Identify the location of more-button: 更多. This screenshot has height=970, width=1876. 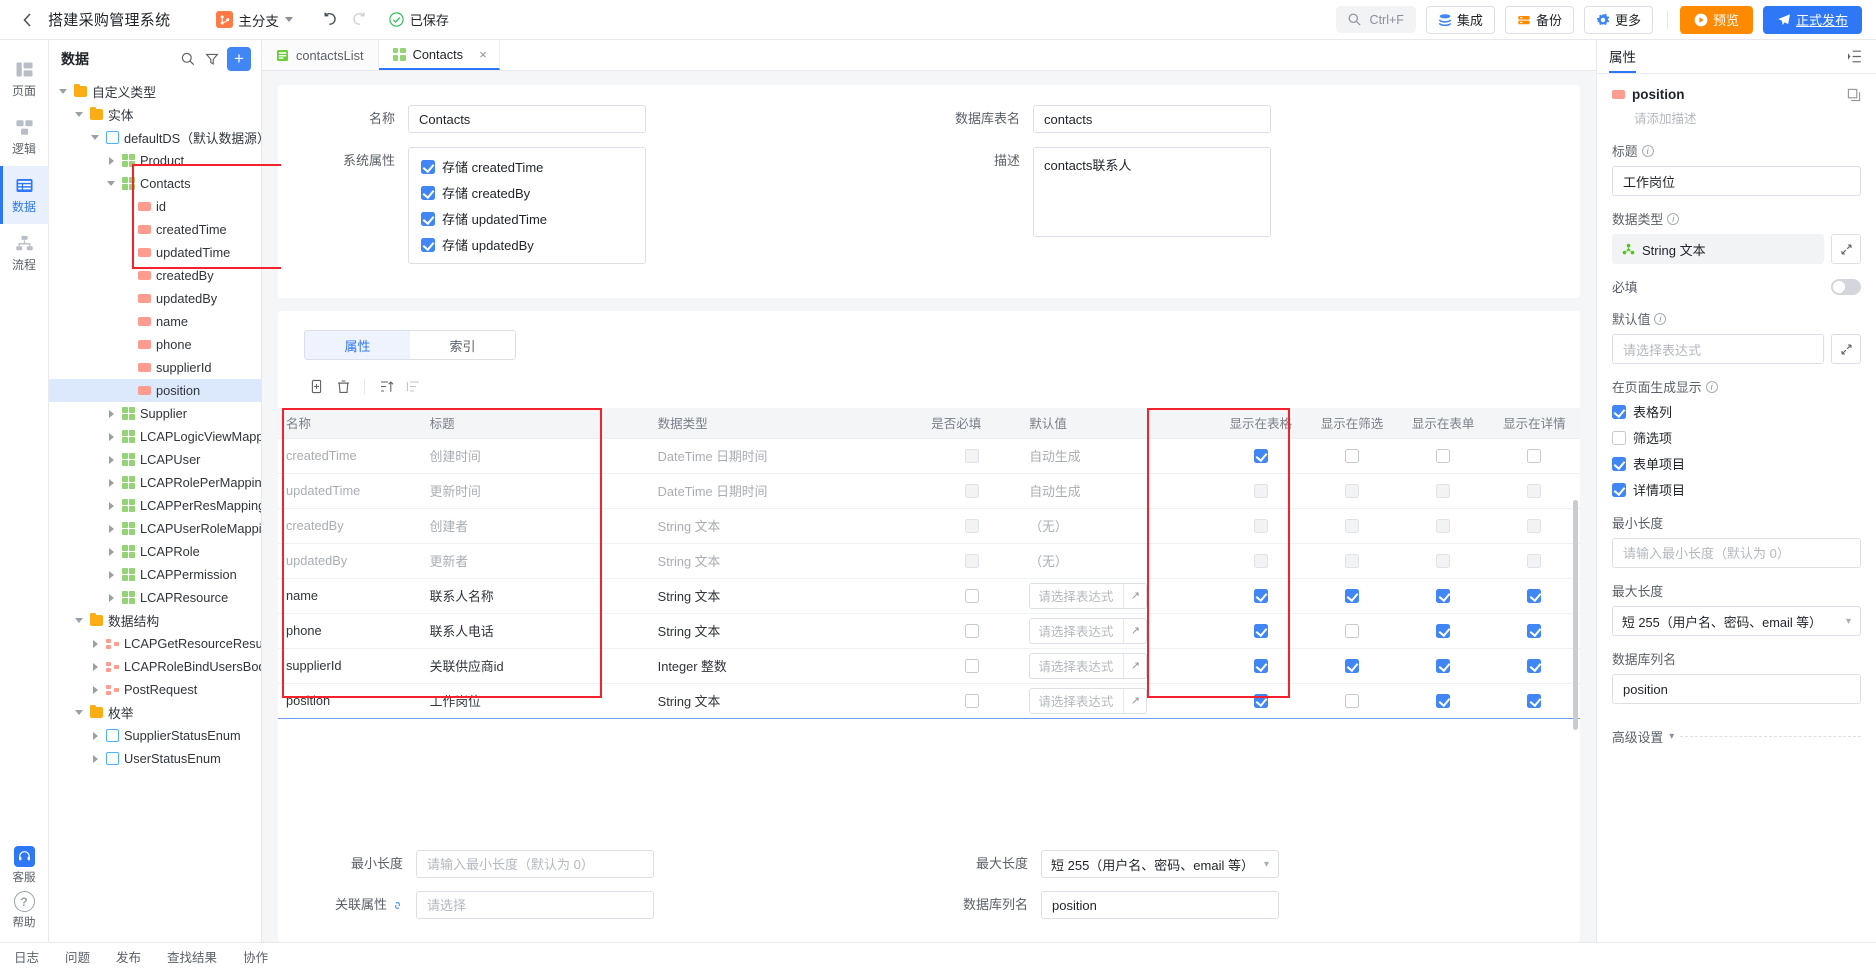
(1618, 19).